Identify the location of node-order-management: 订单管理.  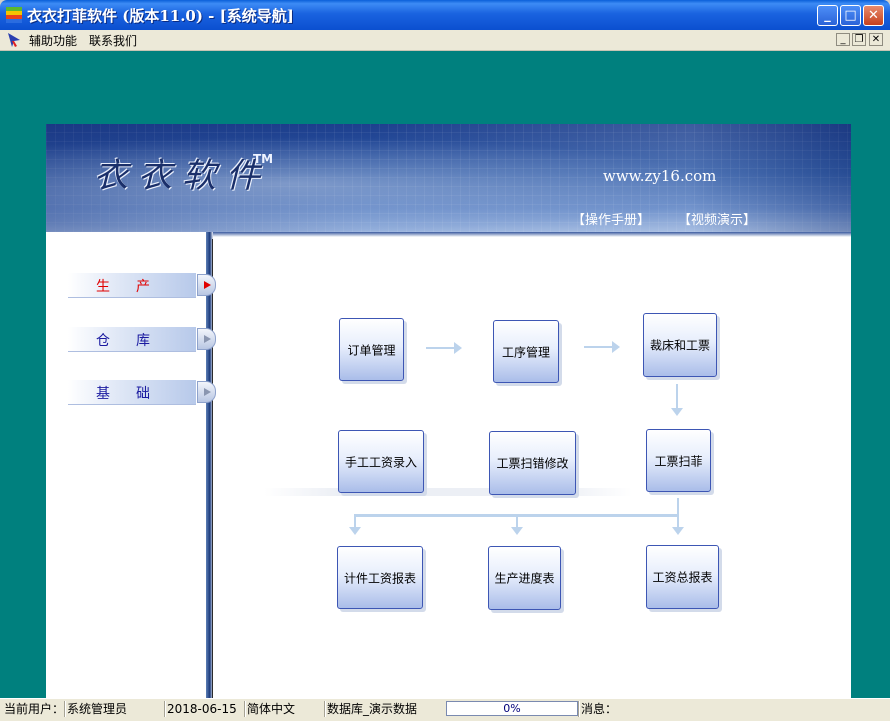
(371, 349).